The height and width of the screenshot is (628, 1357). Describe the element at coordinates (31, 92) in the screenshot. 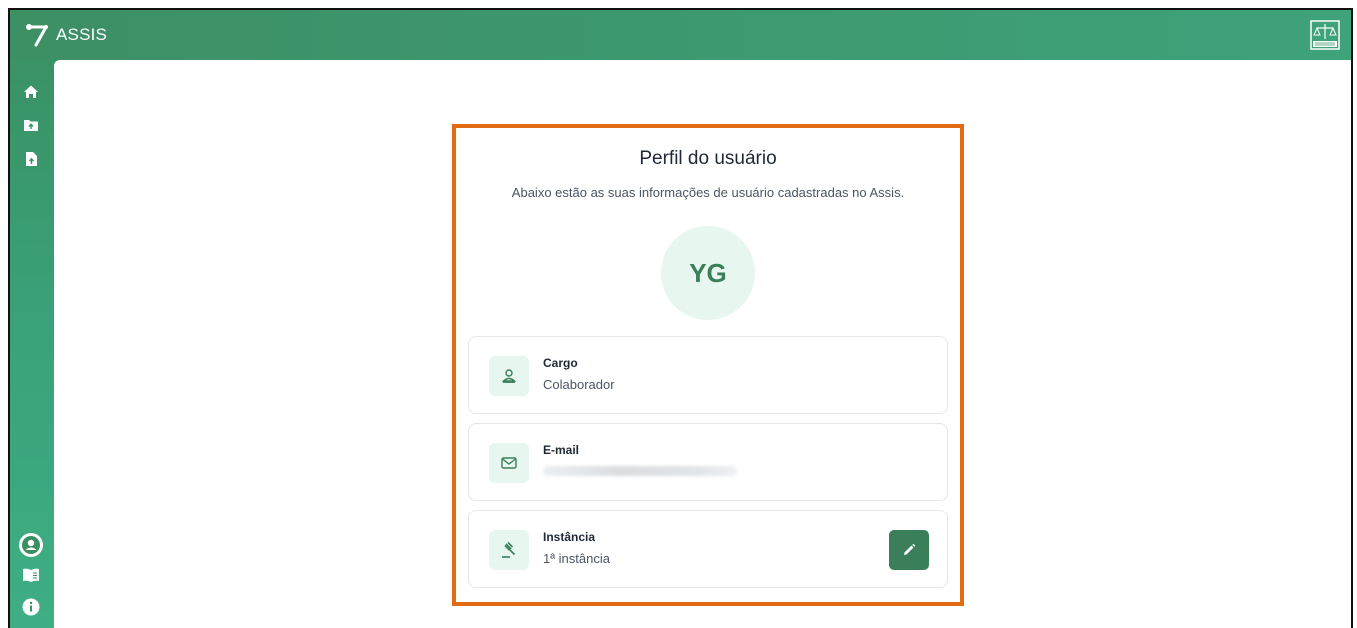

I see `home-icon` at that location.